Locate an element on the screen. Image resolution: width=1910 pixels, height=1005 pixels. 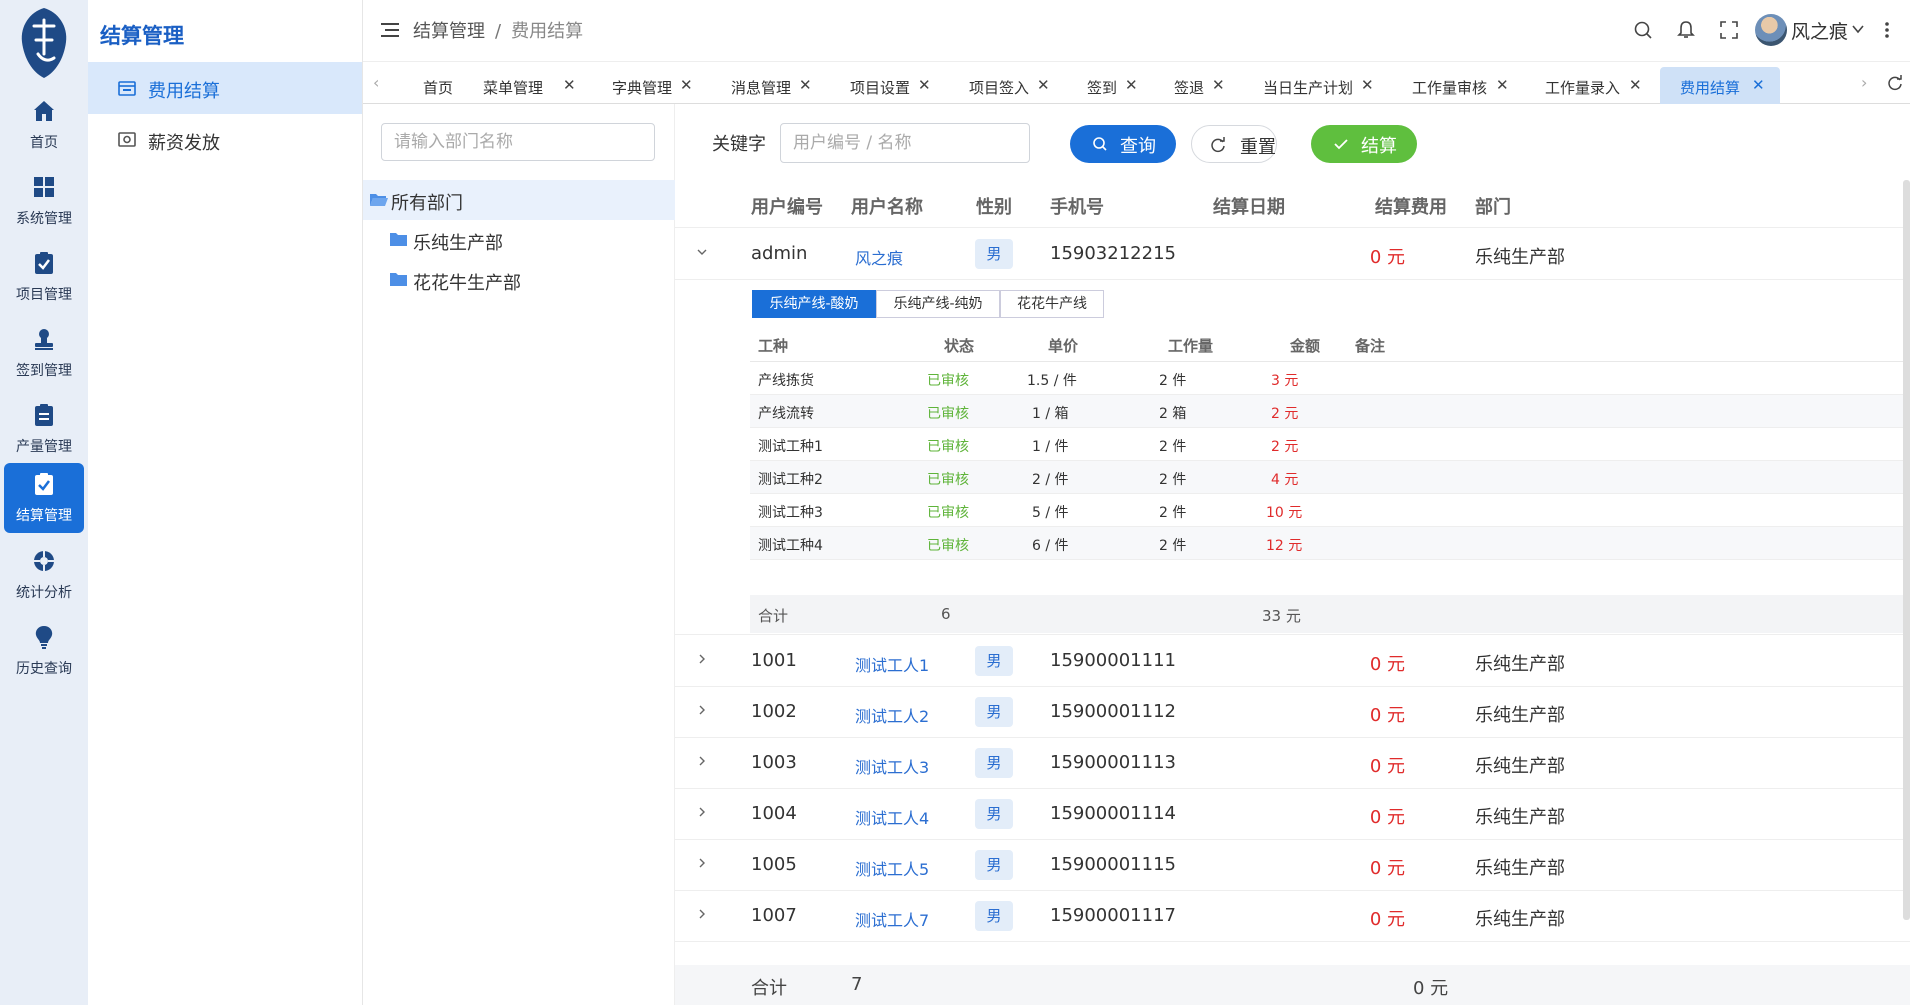
rail-item-signin: 签到管理 is located at coordinates (44, 353).